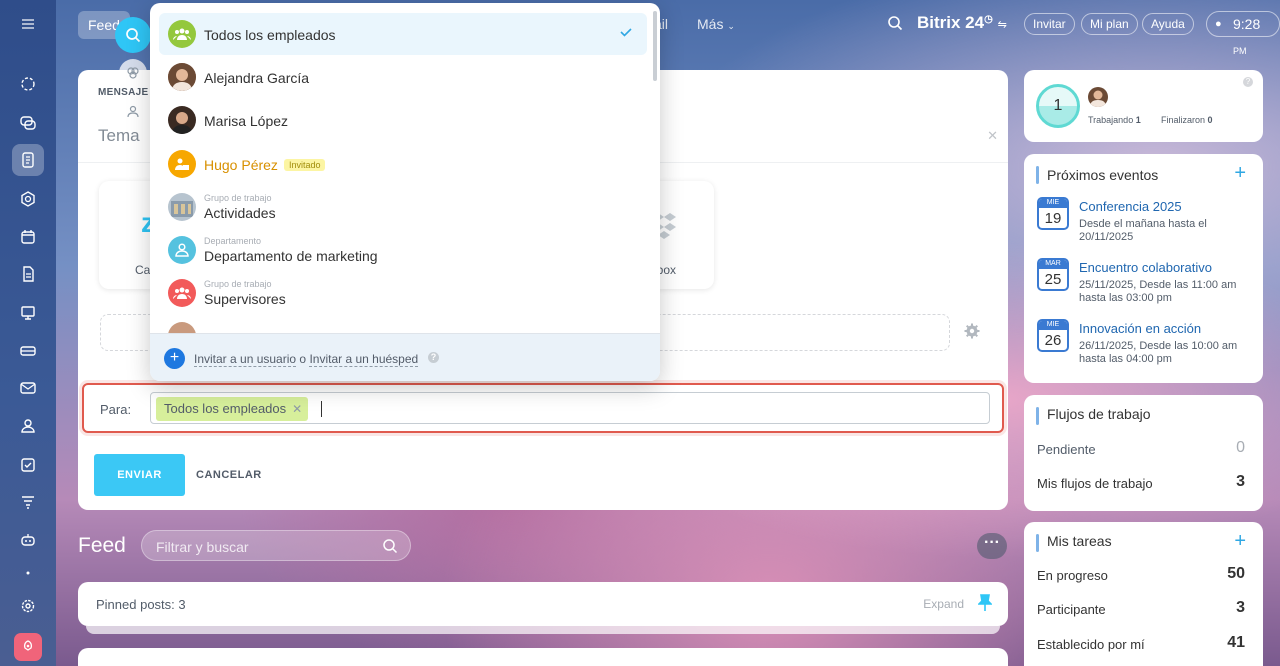  Describe the element at coordinates (28, 426) in the screenshot. I see `contacts-icon` at that location.